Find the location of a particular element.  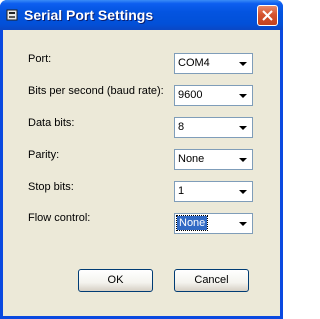

data-bits-value: 8 is located at coordinates (181, 127).